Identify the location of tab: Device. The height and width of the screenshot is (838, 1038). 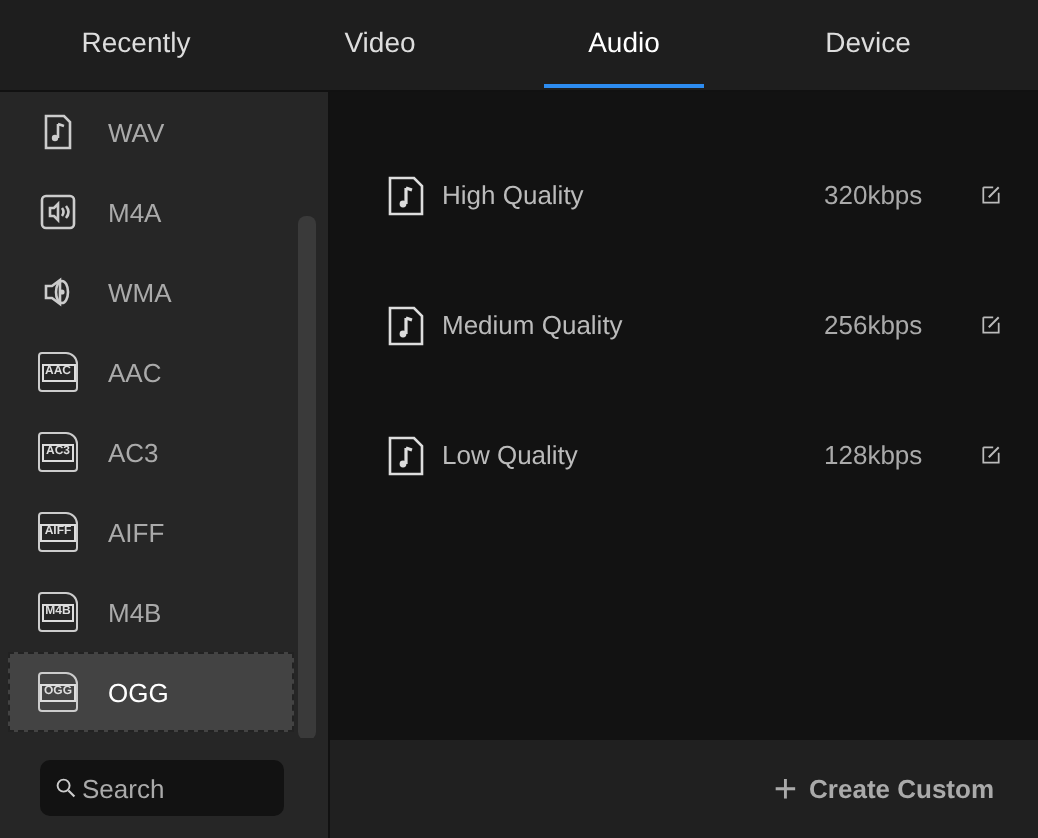
(868, 44).